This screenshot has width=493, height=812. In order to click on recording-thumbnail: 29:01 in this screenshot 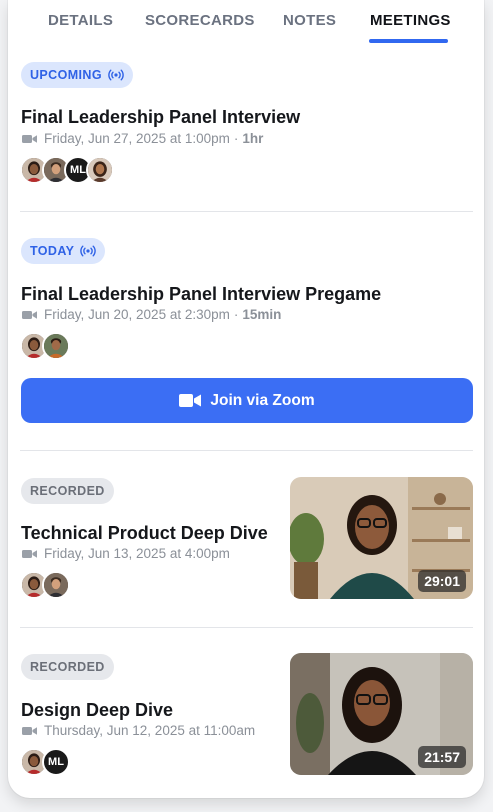, I will do `click(381, 538)`.